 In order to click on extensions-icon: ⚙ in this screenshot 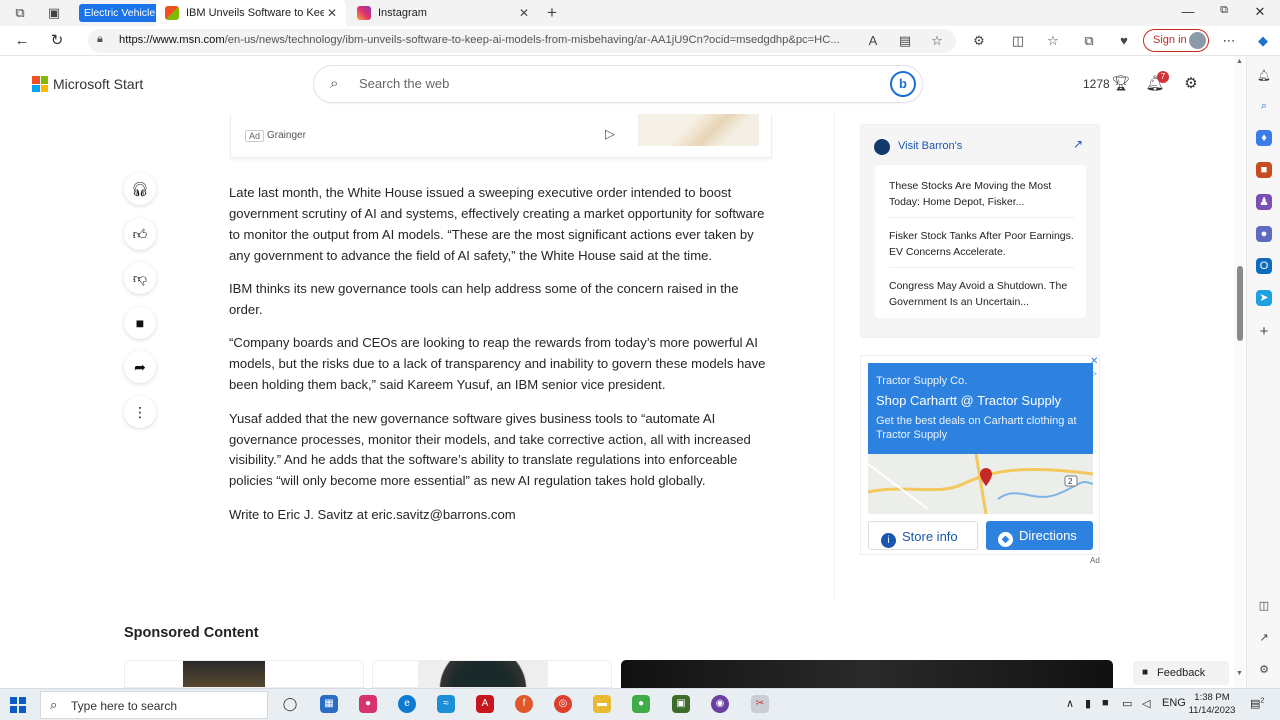, I will do `click(979, 41)`.